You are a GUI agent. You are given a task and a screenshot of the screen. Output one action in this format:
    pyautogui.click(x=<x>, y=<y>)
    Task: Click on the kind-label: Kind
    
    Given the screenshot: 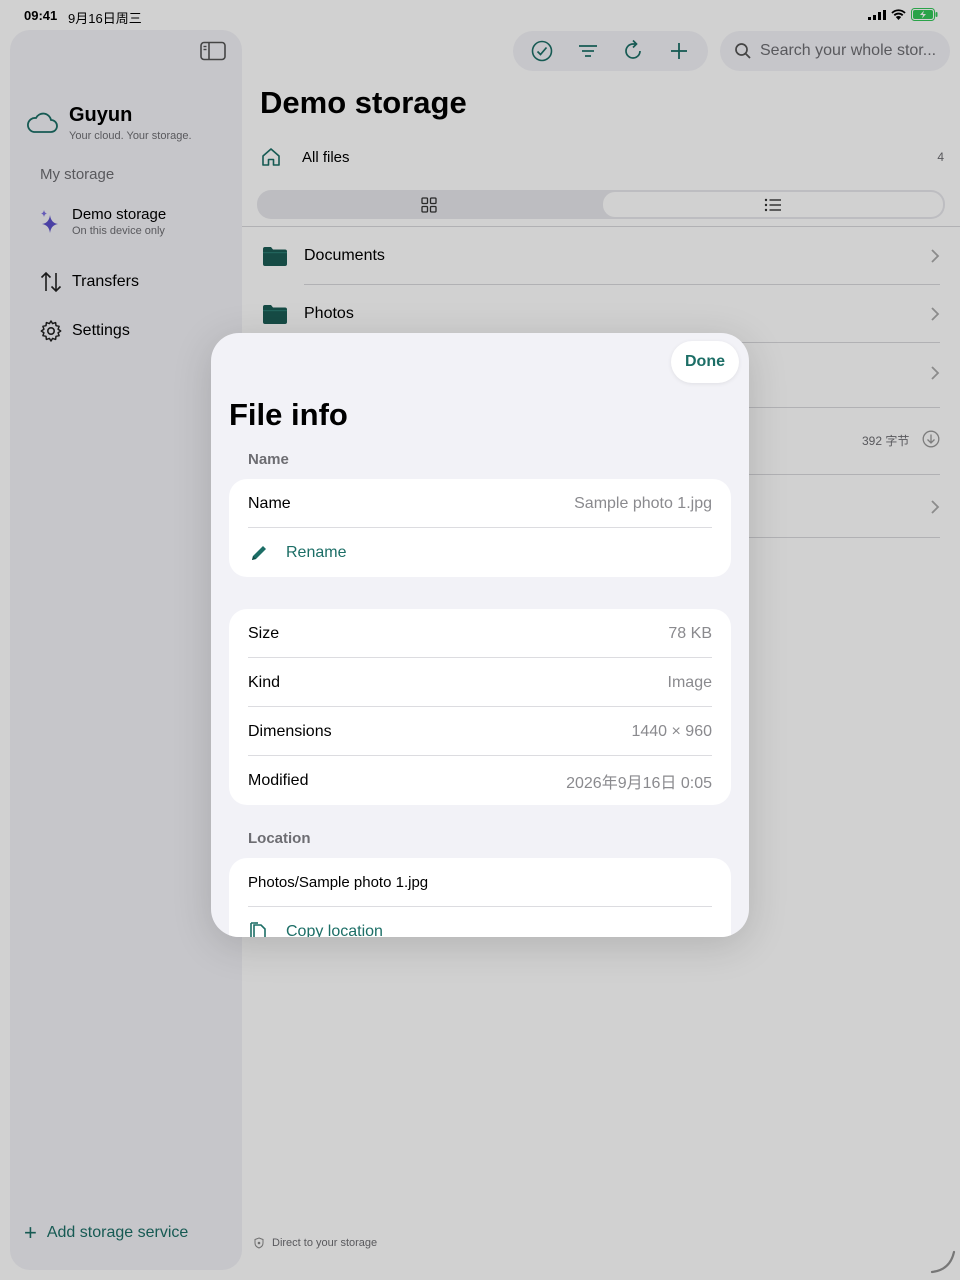 What is the action you would take?
    pyautogui.click(x=264, y=682)
    